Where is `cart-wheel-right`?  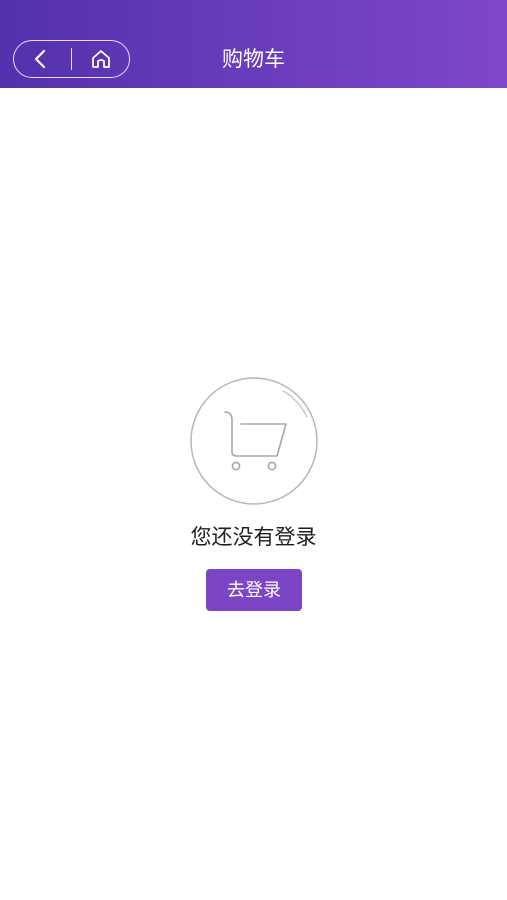 cart-wheel-right is located at coordinates (272, 466).